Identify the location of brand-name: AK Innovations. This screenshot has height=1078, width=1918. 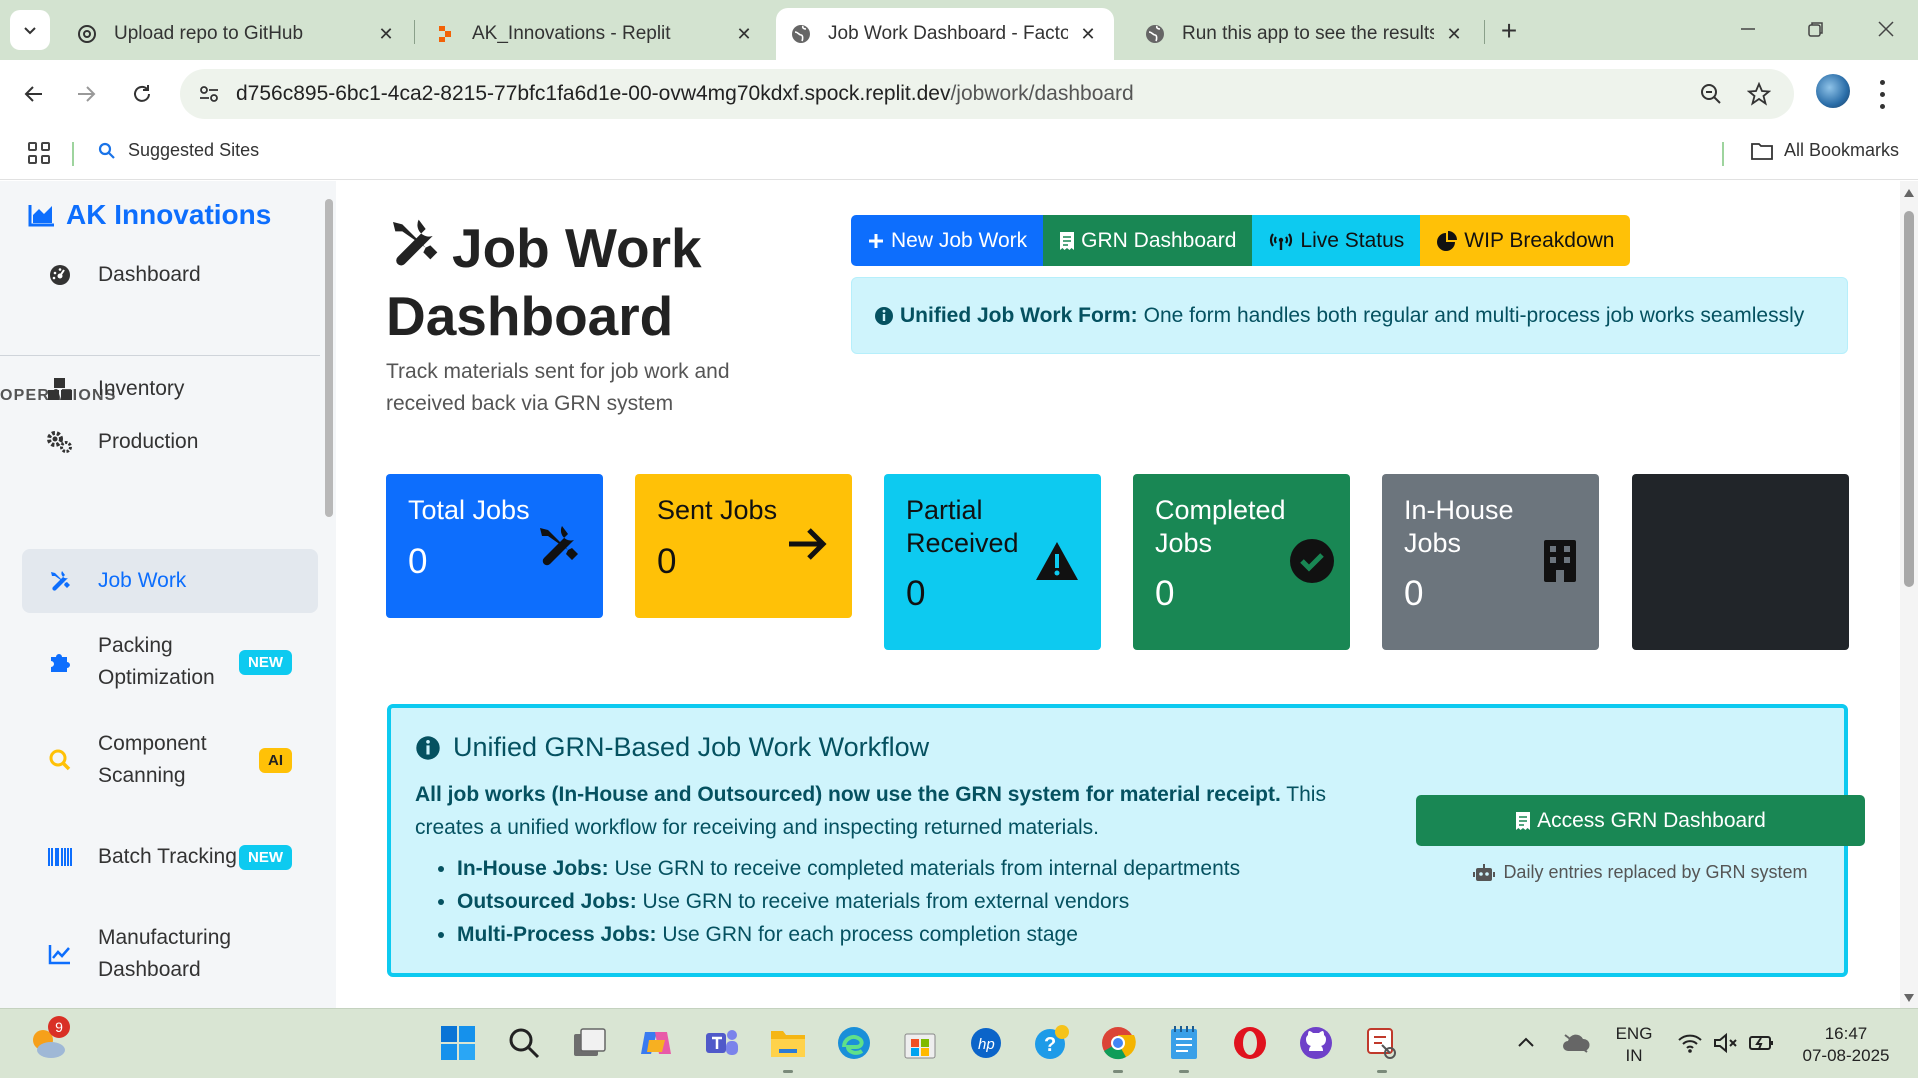
(169, 214).